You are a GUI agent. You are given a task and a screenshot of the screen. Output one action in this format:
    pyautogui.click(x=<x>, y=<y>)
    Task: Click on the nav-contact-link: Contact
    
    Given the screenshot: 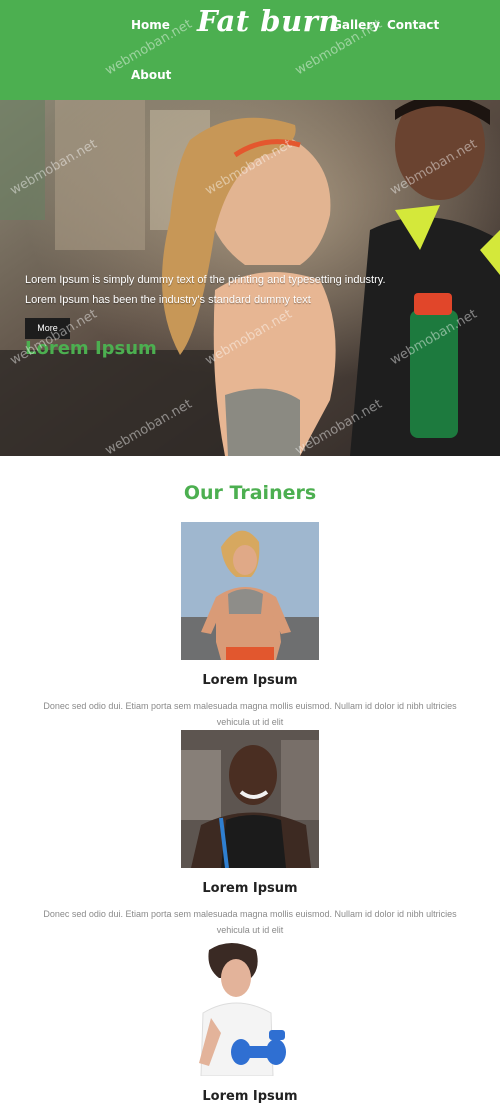 What is the action you would take?
    pyautogui.click(x=413, y=25)
    